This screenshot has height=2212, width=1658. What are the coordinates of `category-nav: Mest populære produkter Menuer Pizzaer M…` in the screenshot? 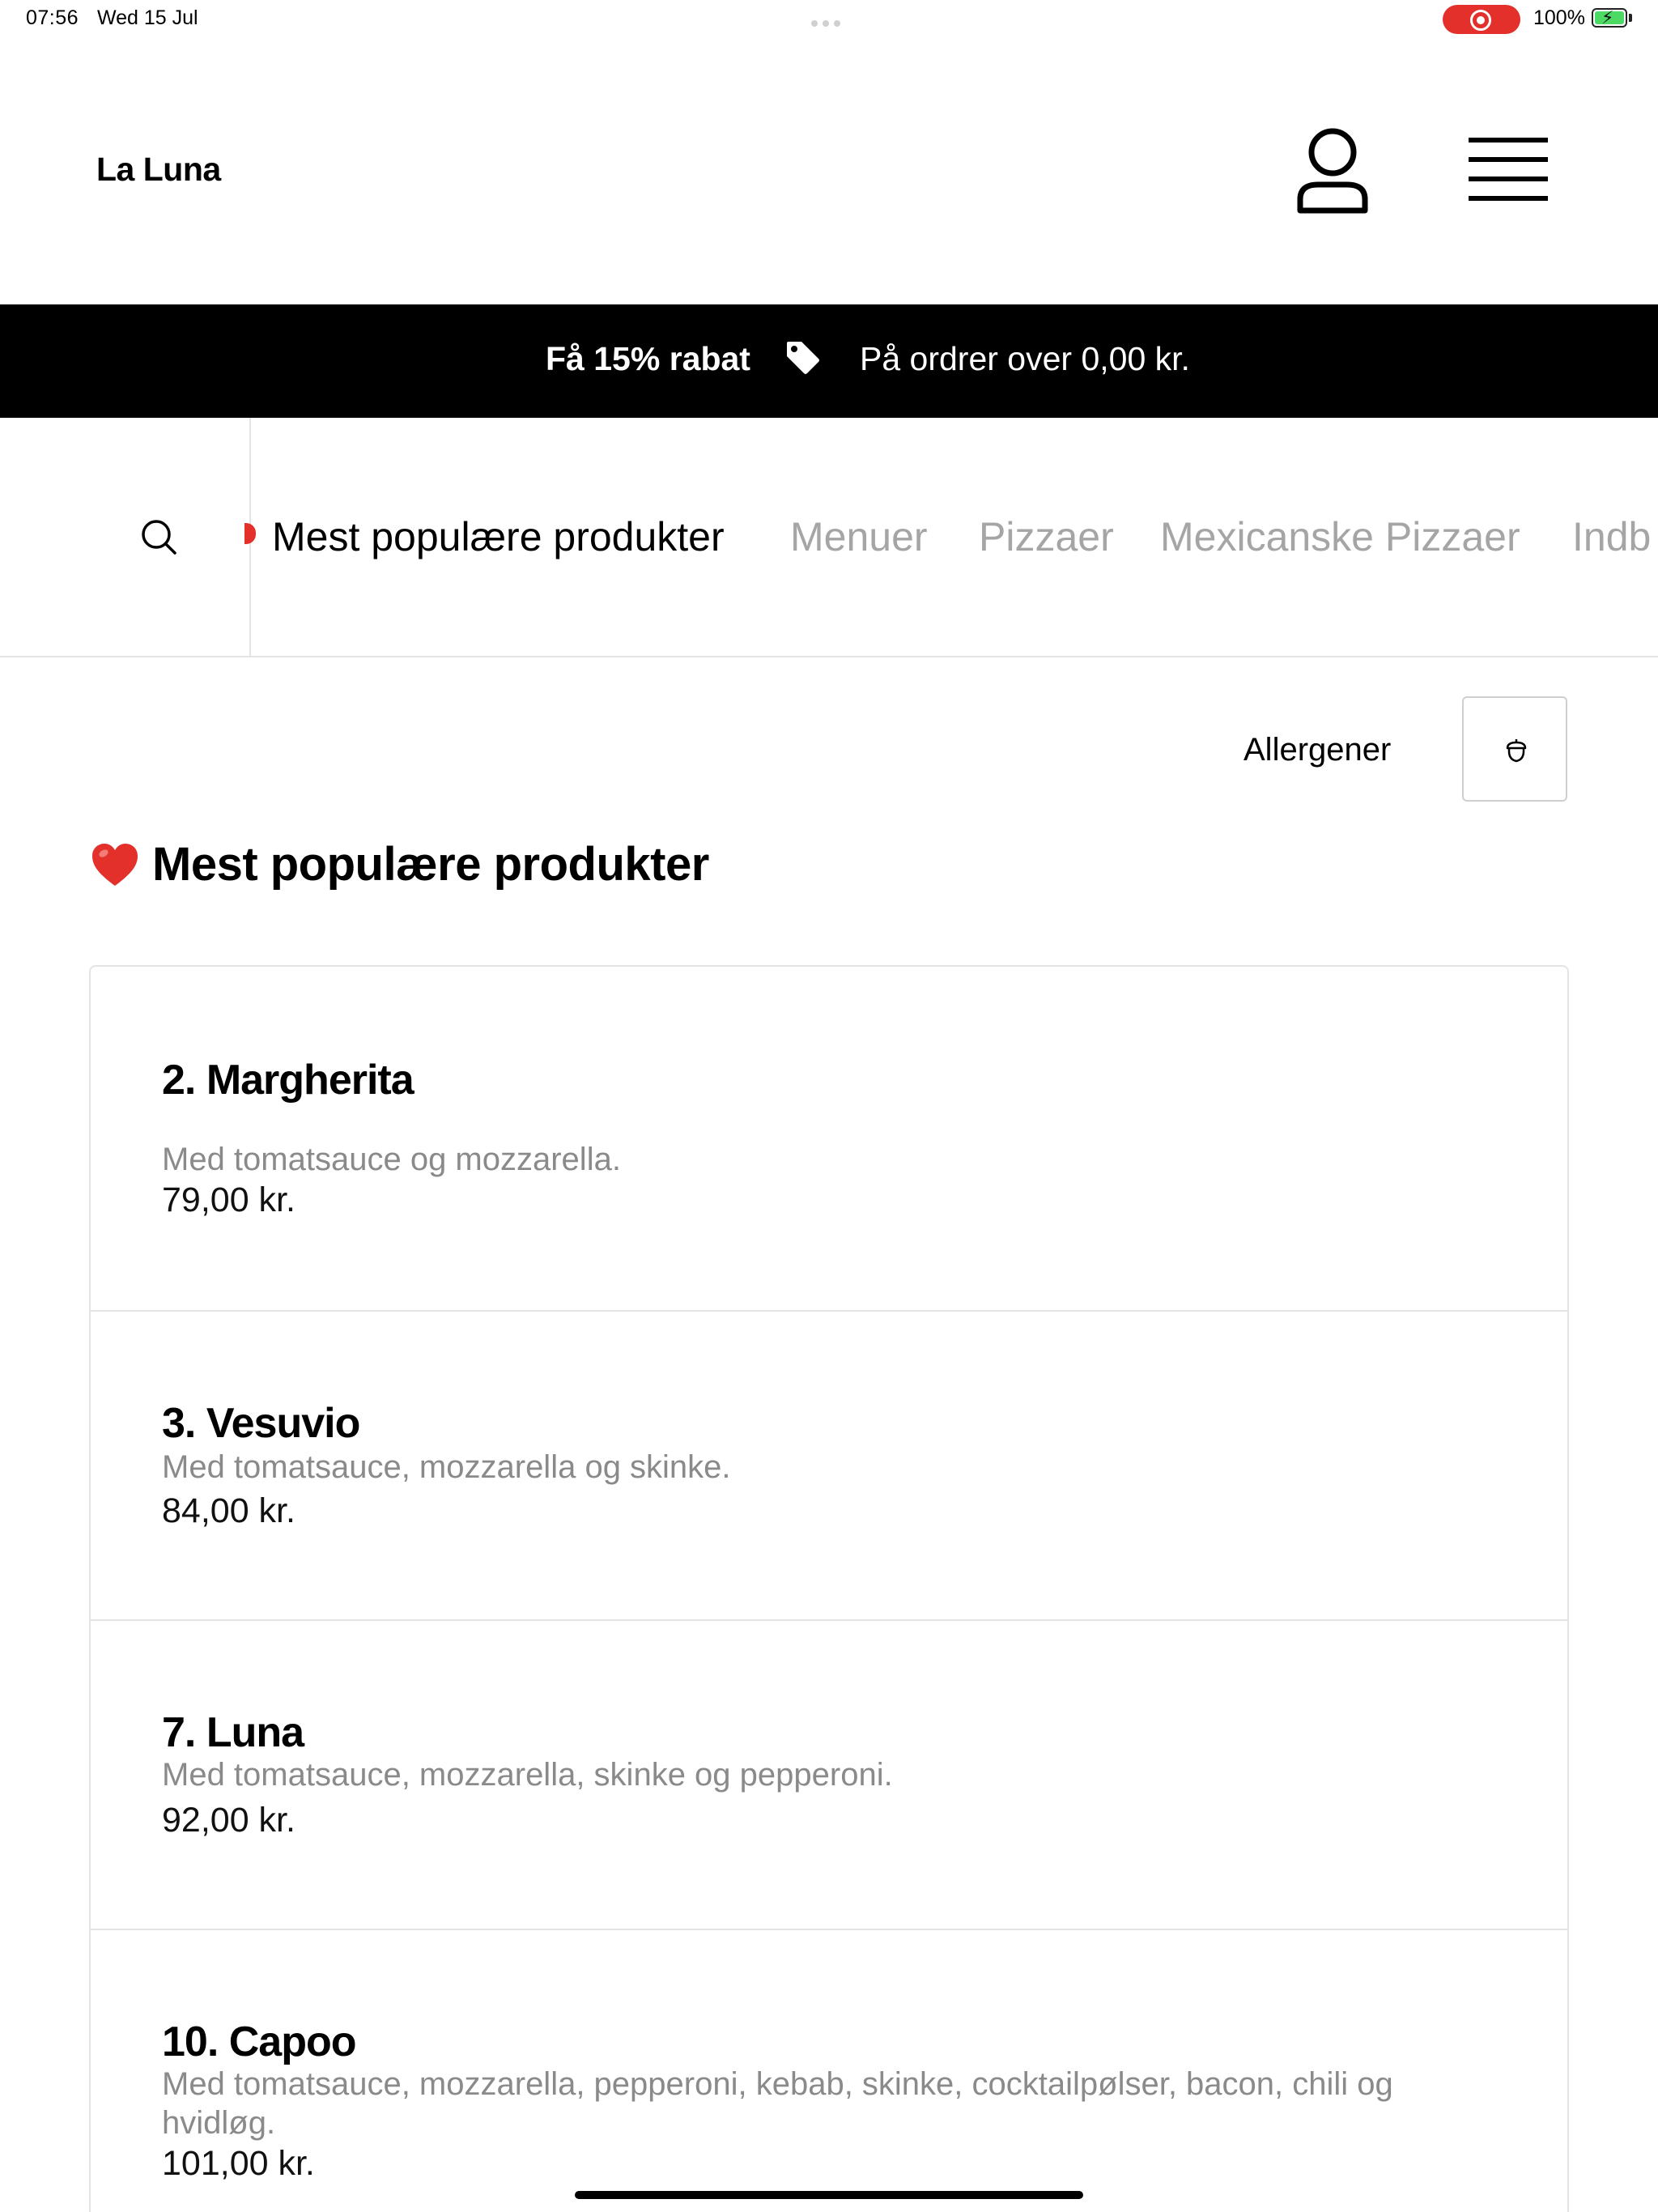 It's located at (829, 538).